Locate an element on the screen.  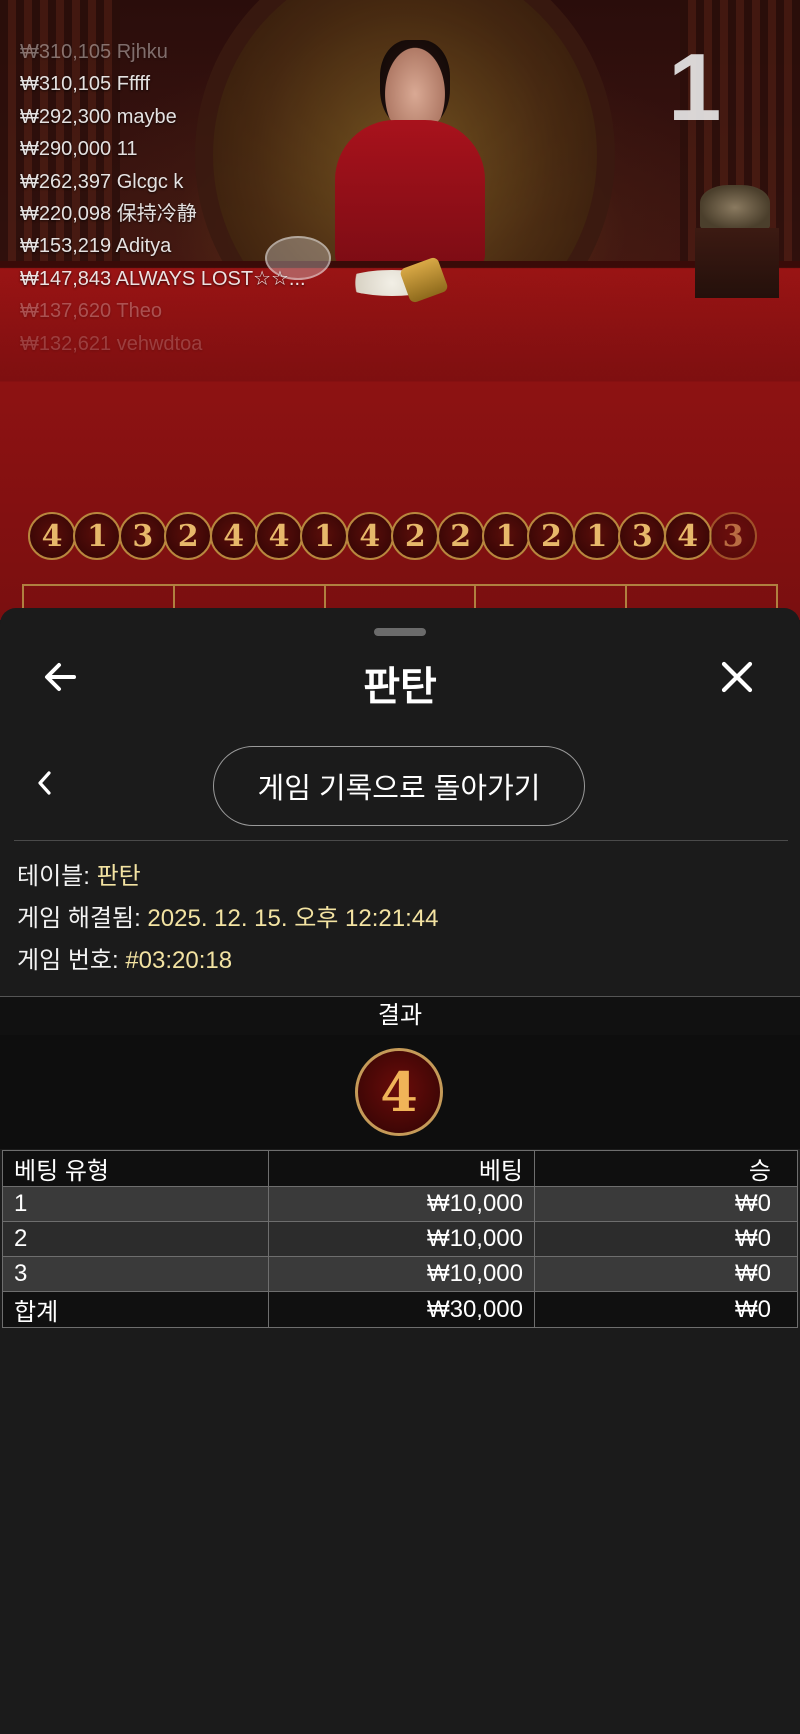
winner-entry: ₩262,397 Glcgc k is located at coordinates (102, 181).